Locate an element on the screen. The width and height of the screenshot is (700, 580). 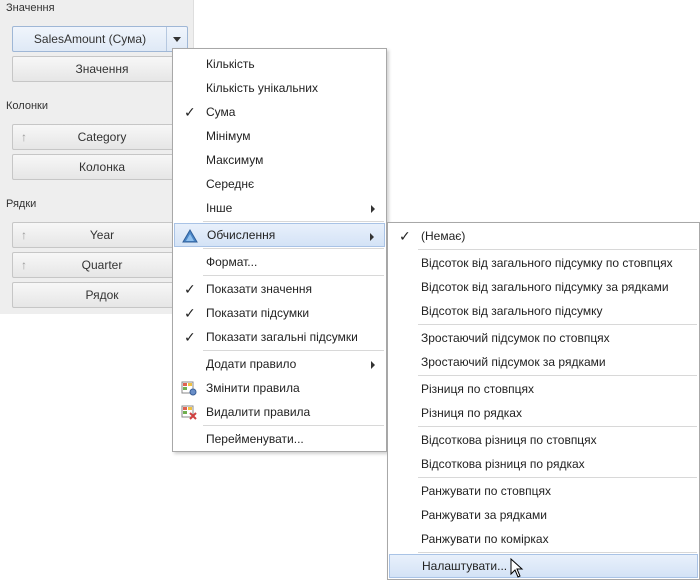
submenu-item-diff-rows: Різниця по рядках is located at coordinates (543, 413).